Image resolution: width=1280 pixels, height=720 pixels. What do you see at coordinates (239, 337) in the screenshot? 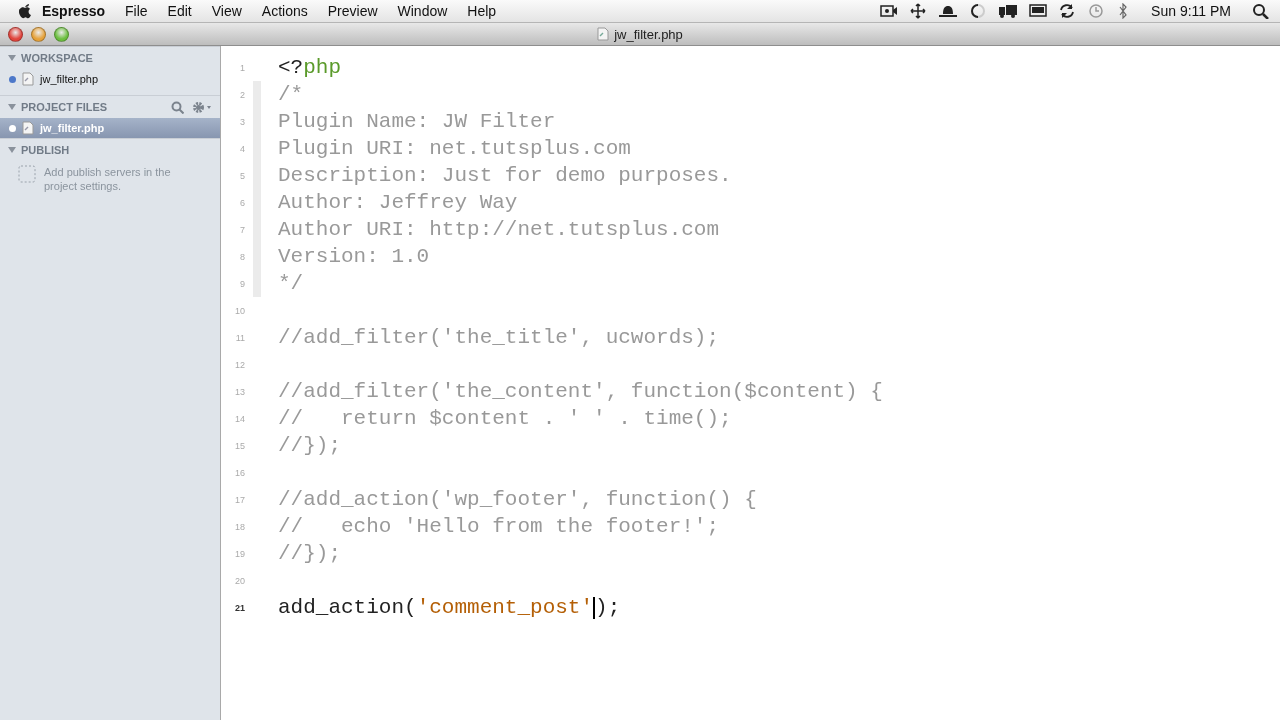
I see `line-number: 11` at bounding box center [239, 337].